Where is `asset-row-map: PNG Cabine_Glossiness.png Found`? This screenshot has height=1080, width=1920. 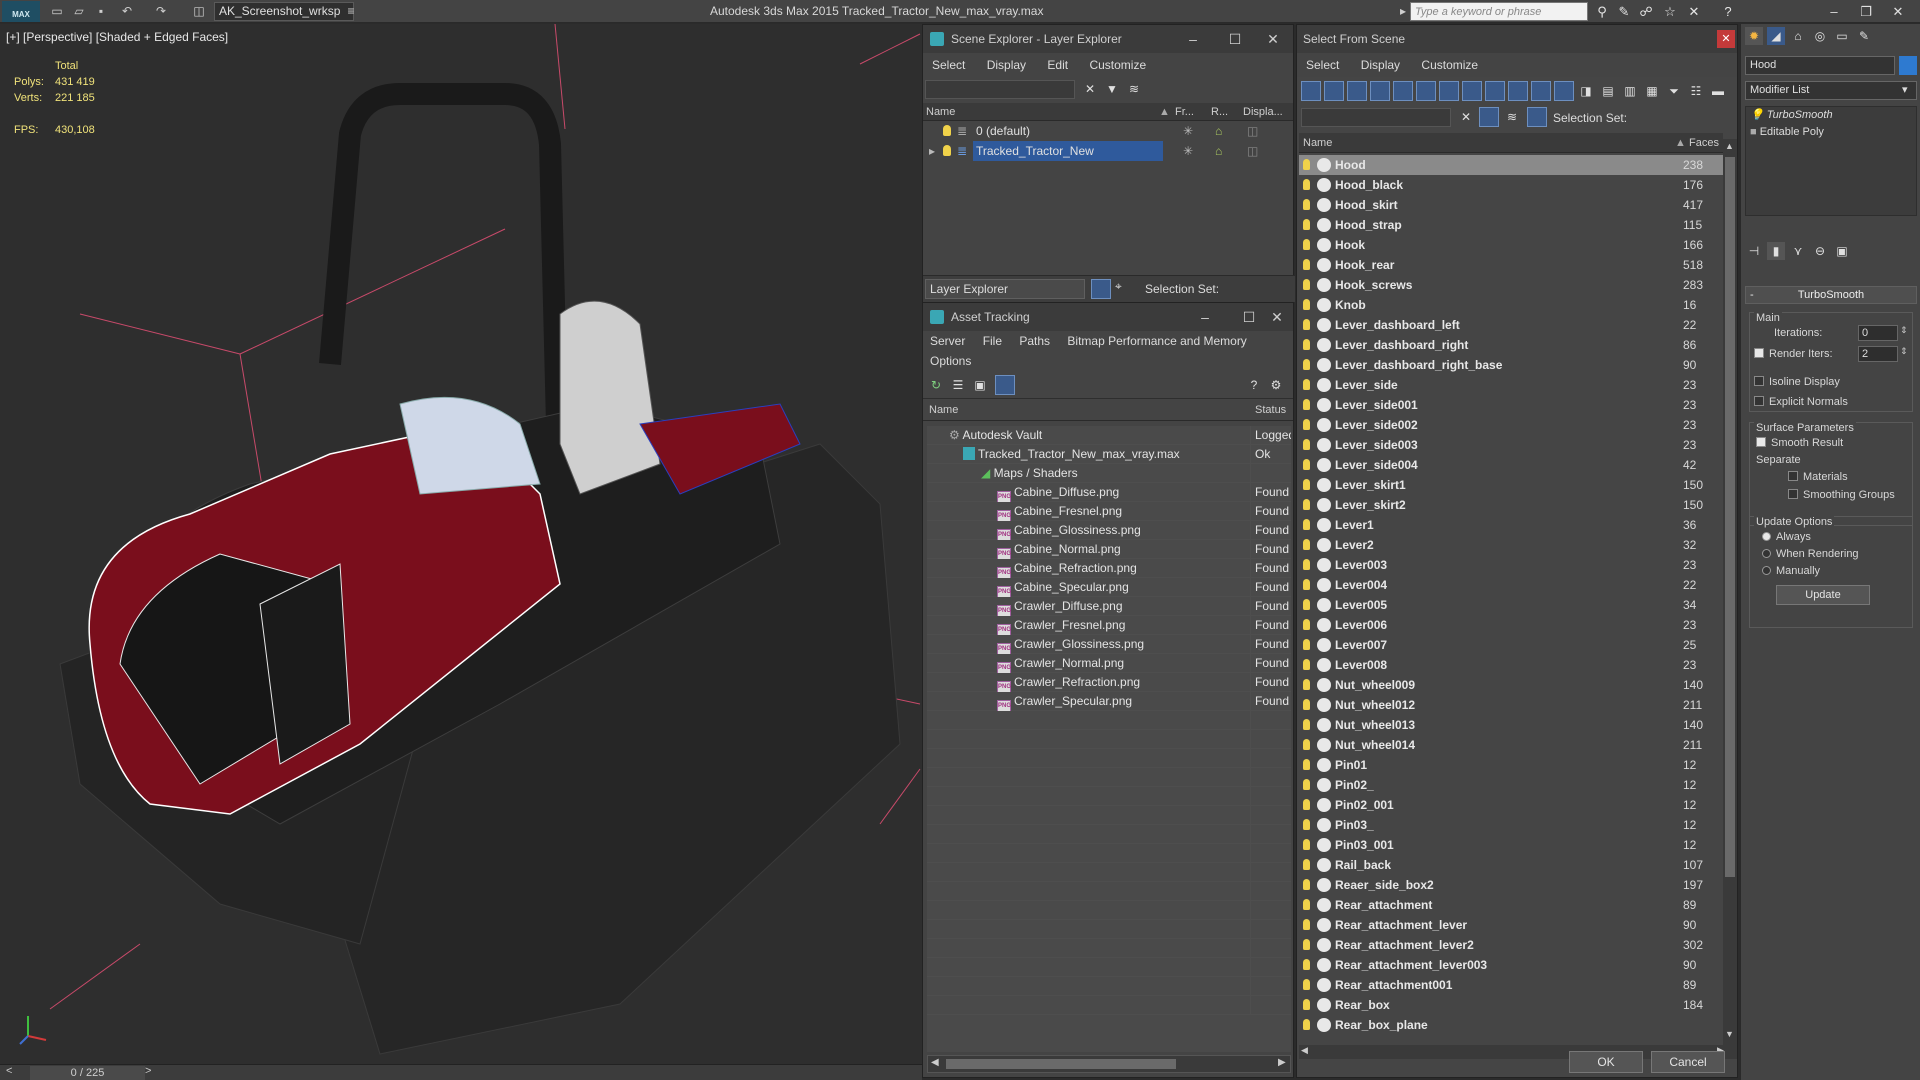
asset-row-map: PNG Cabine_Glossiness.png Found is located at coordinates (1109, 530).